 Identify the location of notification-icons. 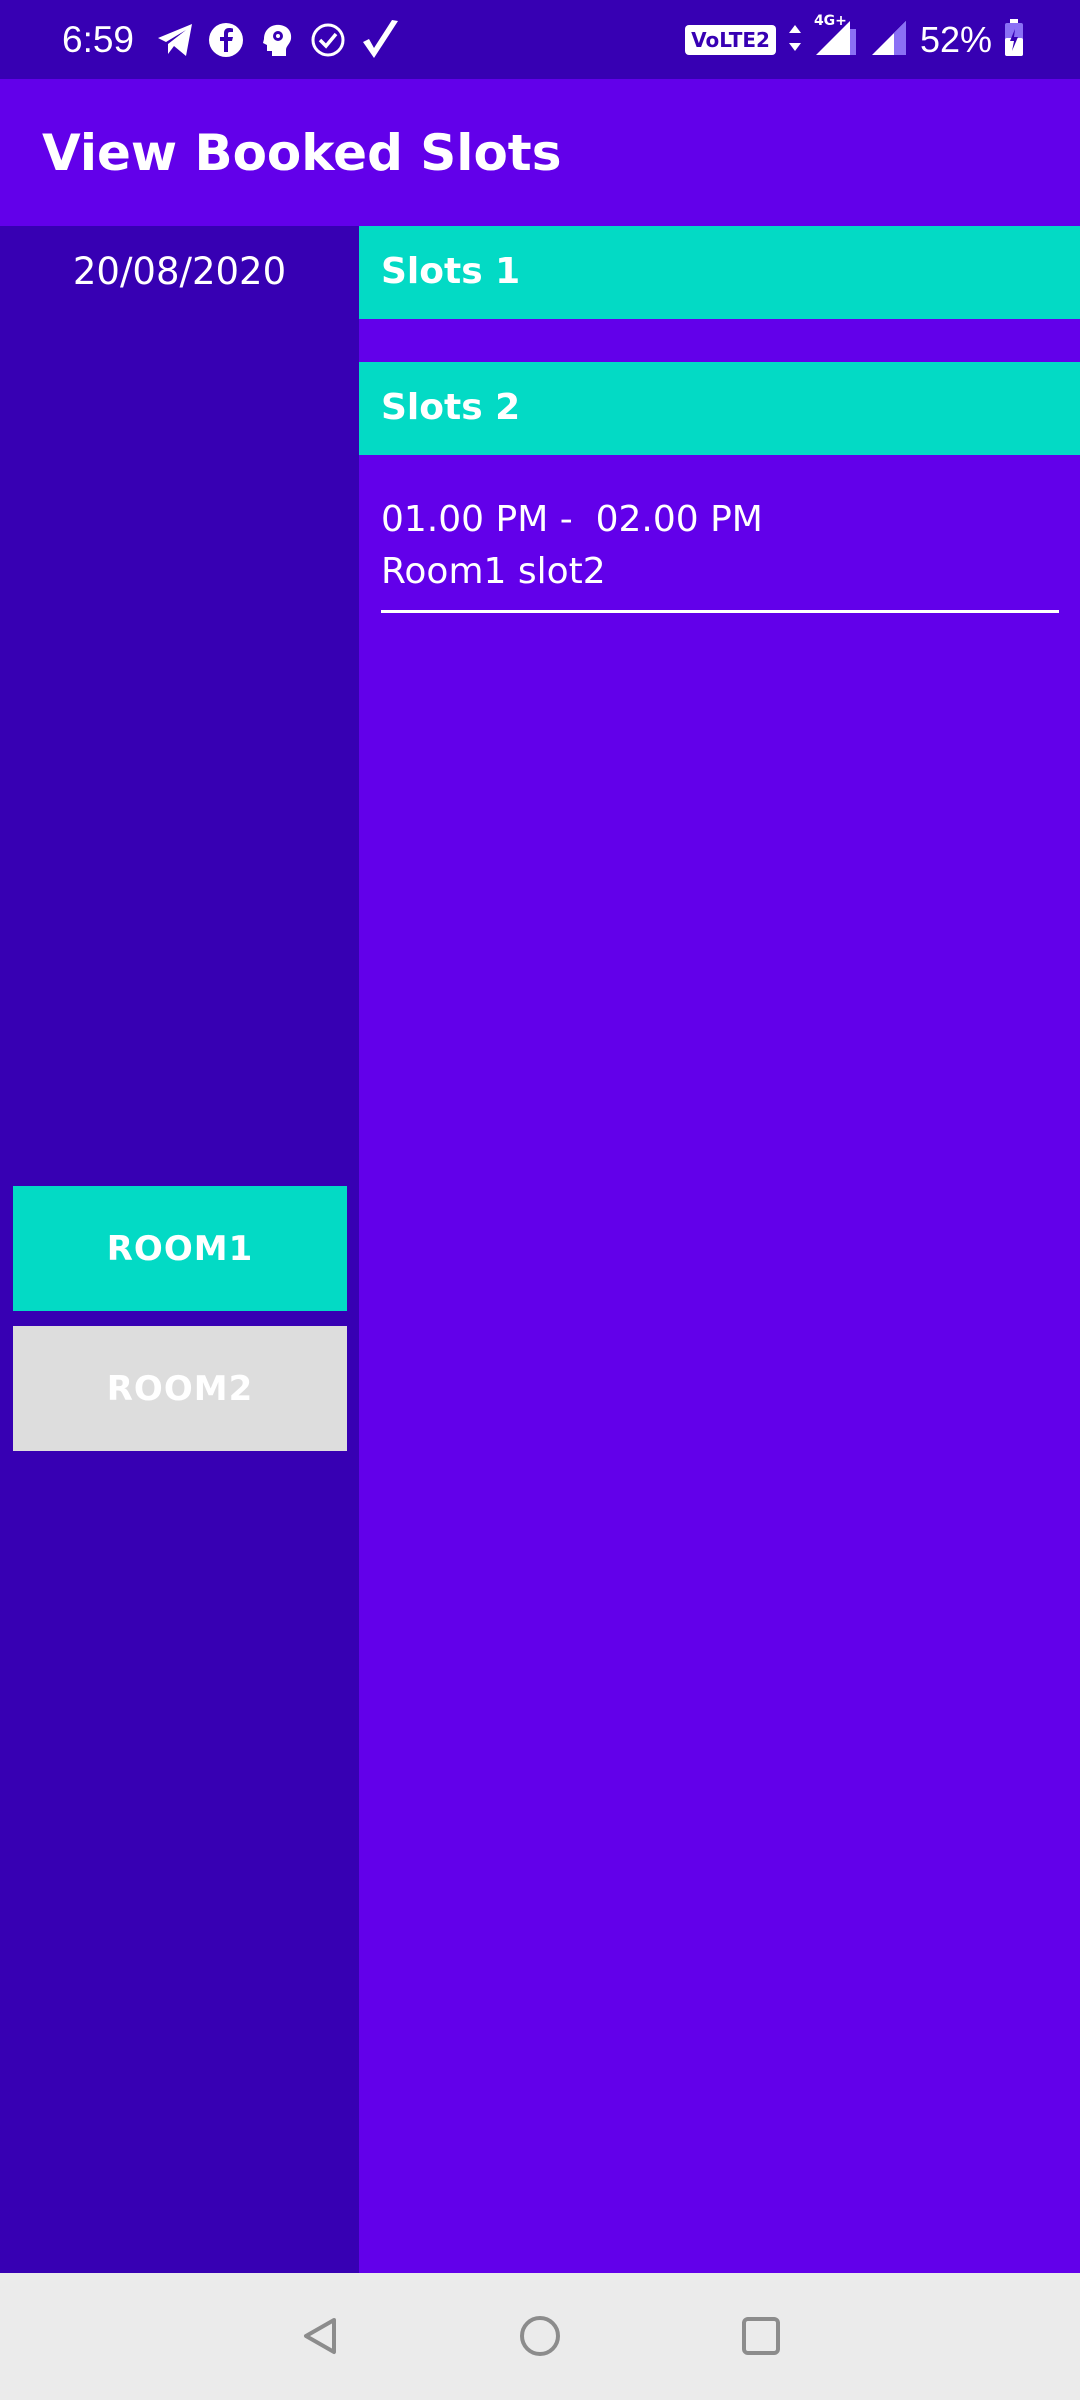
(278, 40).